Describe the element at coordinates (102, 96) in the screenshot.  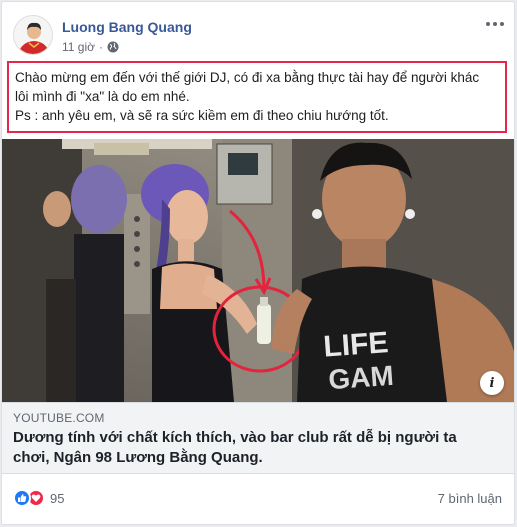
I see `post-text-line-2: lôi mình đi "xa" là do em nhé.` at that location.